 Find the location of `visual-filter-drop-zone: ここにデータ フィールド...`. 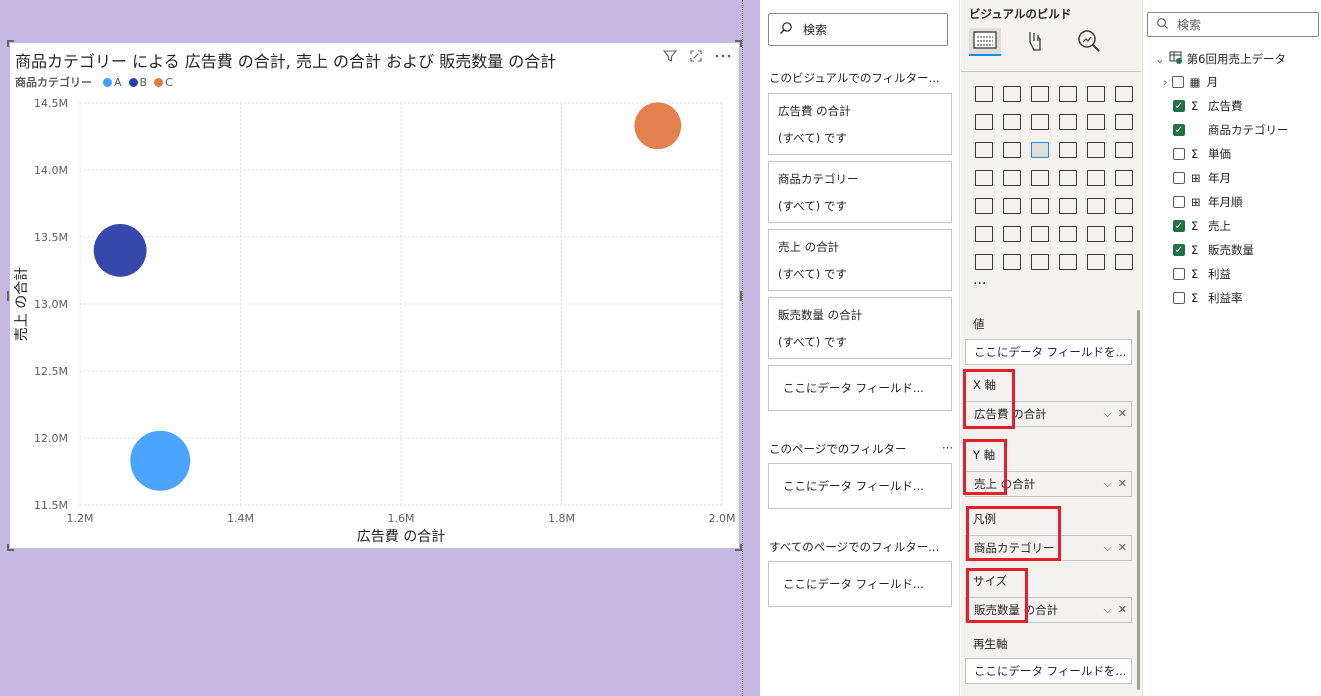

visual-filter-drop-zone: ここにデータ フィールド... is located at coordinates (860, 388).